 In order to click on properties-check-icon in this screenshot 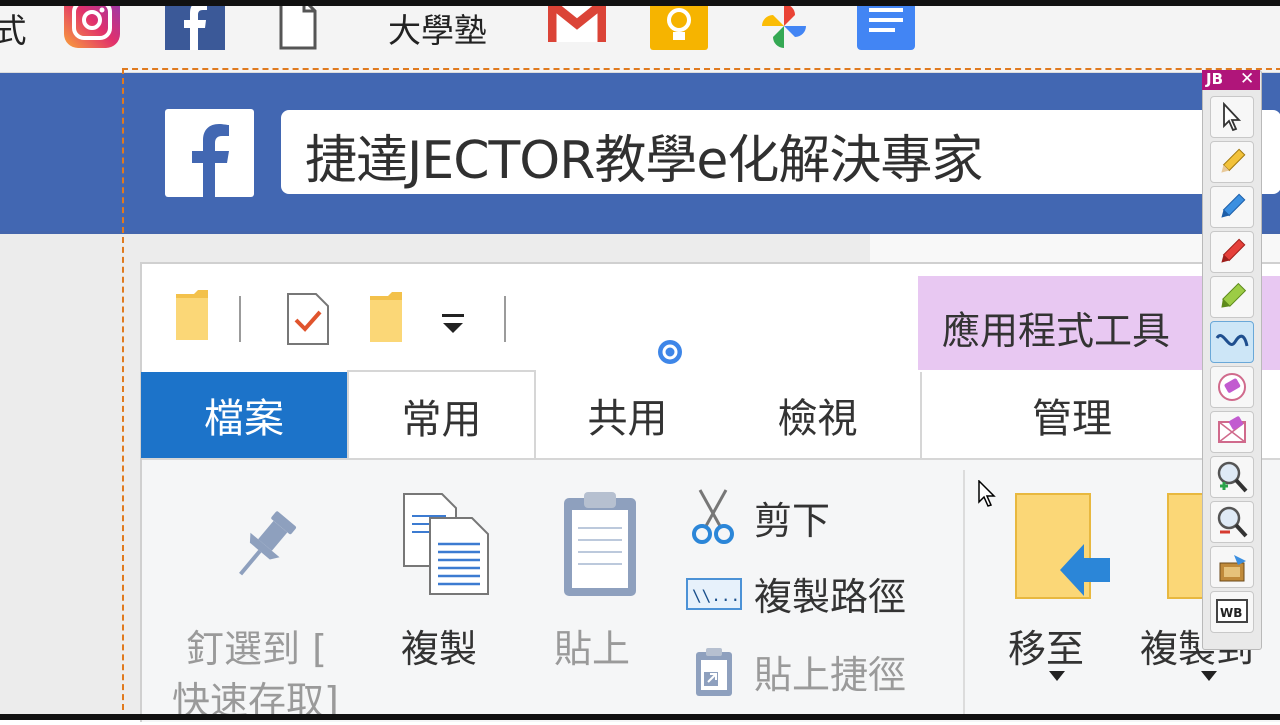, I will do `click(308, 321)`.